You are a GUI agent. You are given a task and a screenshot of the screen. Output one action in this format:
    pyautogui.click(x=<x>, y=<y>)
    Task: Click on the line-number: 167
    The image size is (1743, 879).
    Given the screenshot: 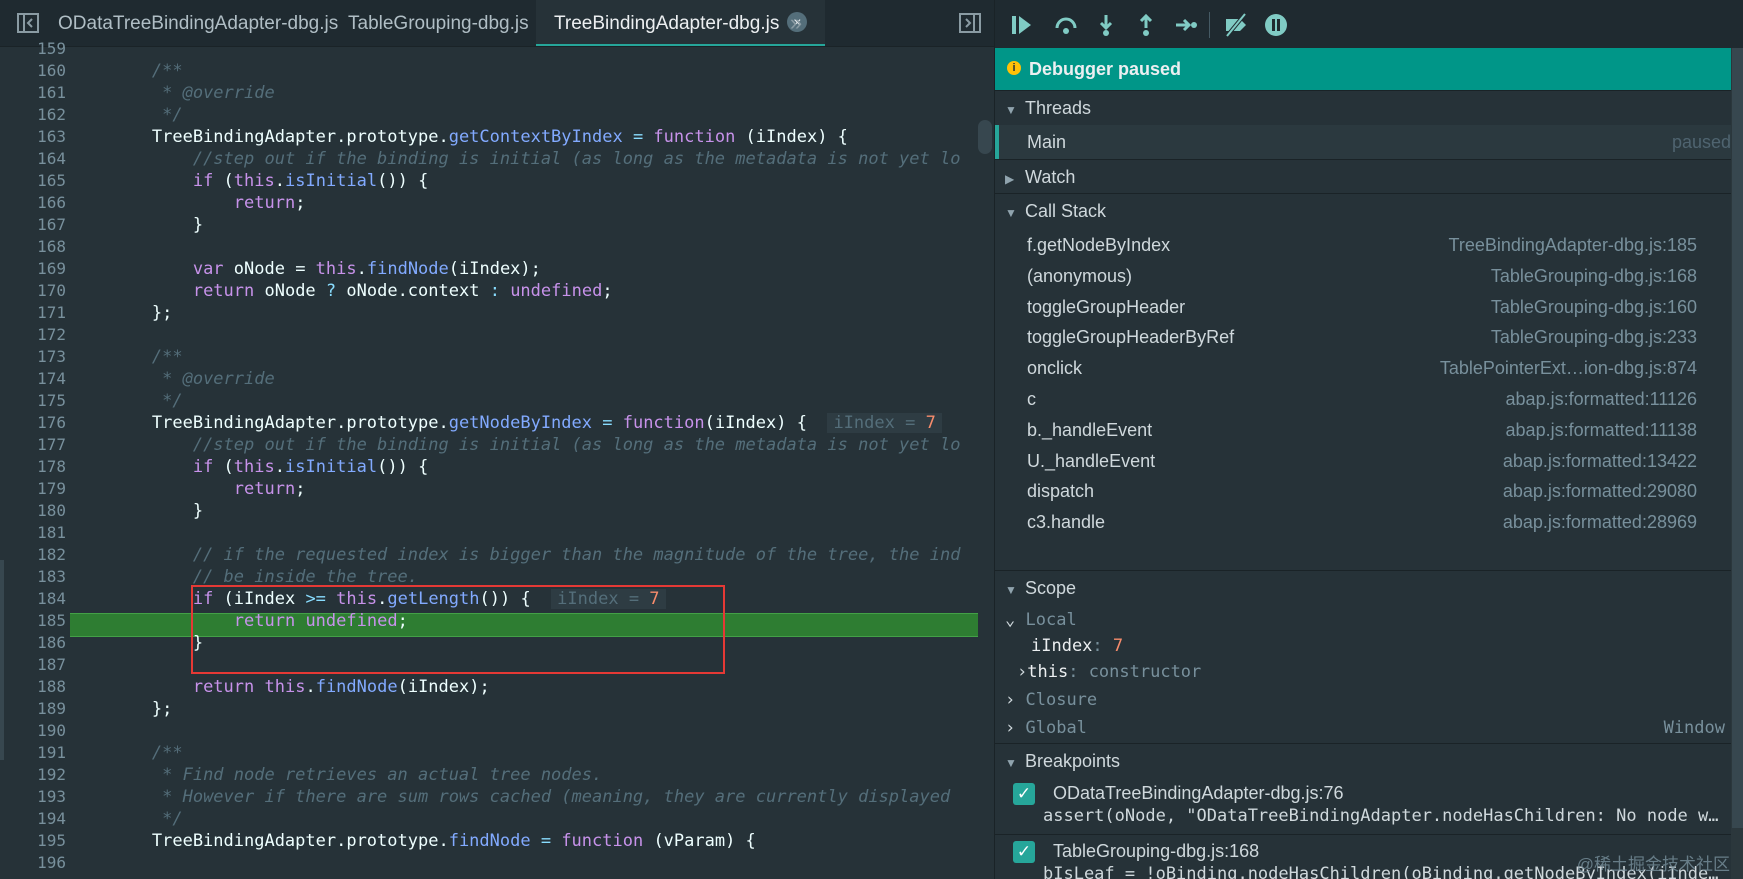 What is the action you would take?
    pyautogui.click(x=33, y=225)
    